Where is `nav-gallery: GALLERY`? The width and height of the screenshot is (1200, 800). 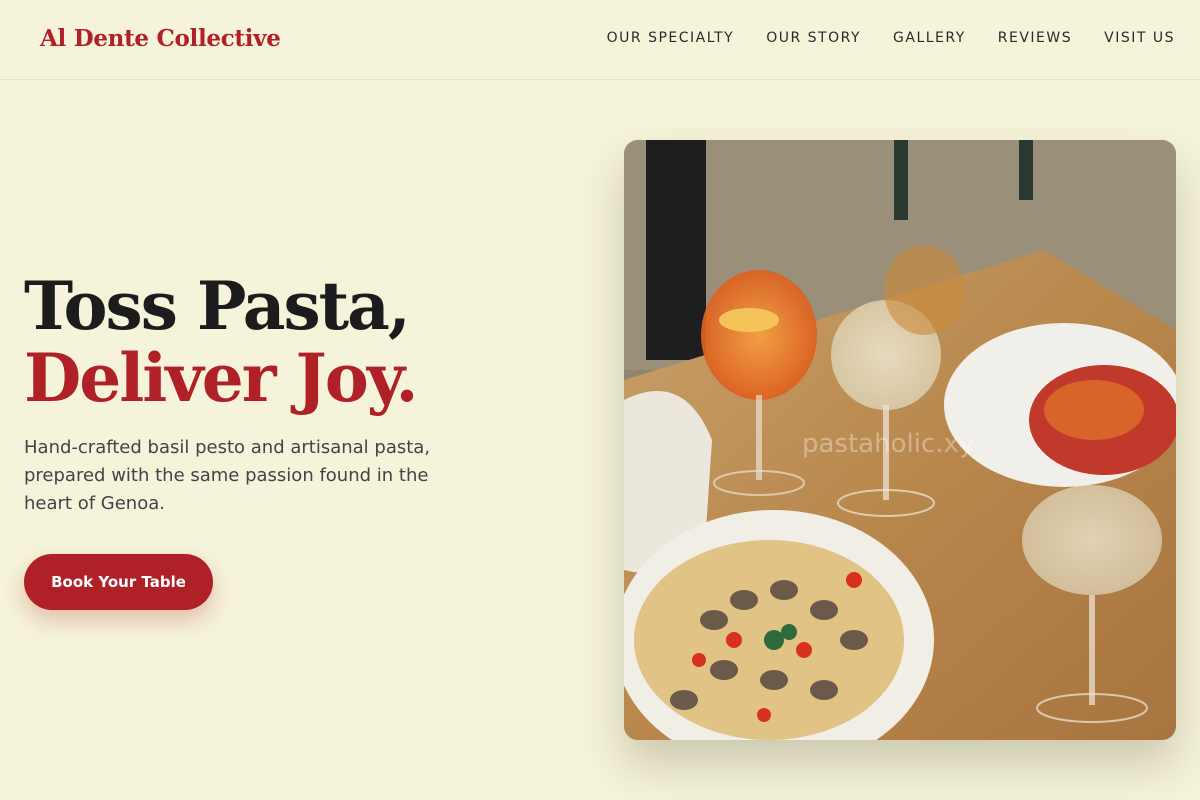
nav-gallery: GALLERY is located at coordinates (929, 38).